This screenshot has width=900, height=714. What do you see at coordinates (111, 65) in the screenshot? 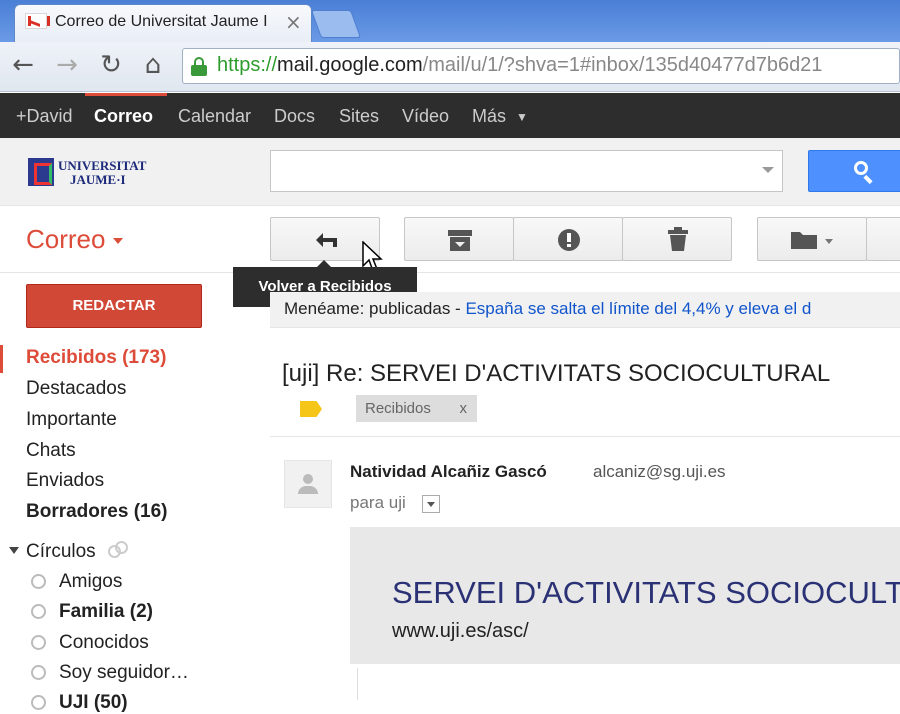
I see `reload-icon: ↻` at bounding box center [111, 65].